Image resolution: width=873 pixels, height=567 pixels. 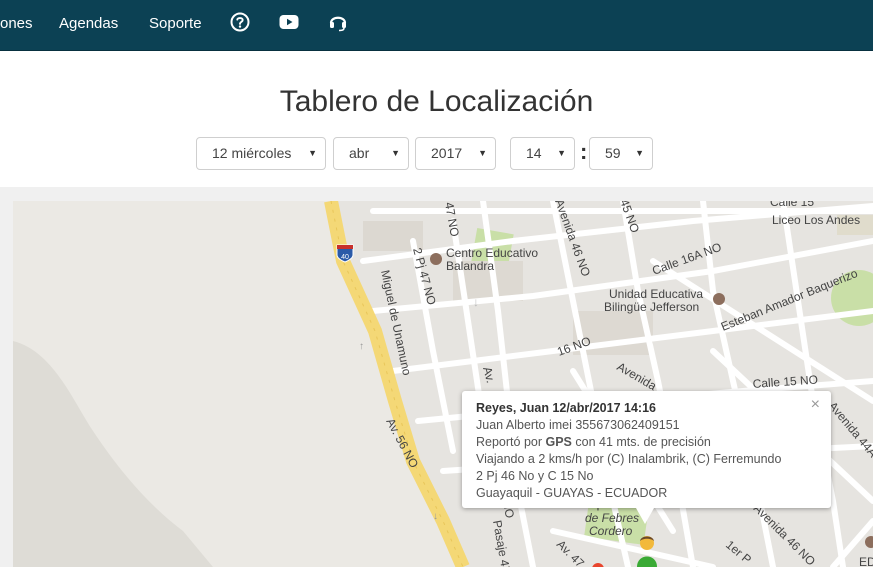 What do you see at coordinates (447, 153) in the screenshot?
I see `year-select-value: 2017` at bounding box center [447, 153].